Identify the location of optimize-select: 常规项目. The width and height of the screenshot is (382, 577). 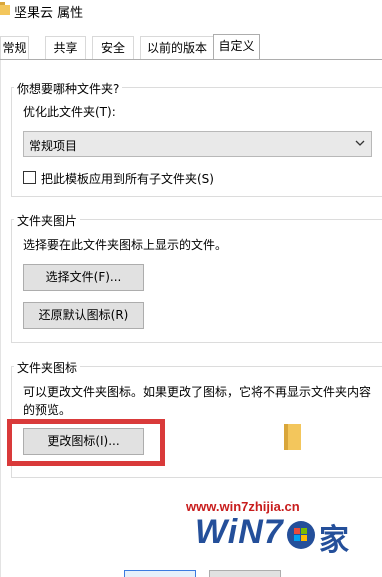
(197, 144).